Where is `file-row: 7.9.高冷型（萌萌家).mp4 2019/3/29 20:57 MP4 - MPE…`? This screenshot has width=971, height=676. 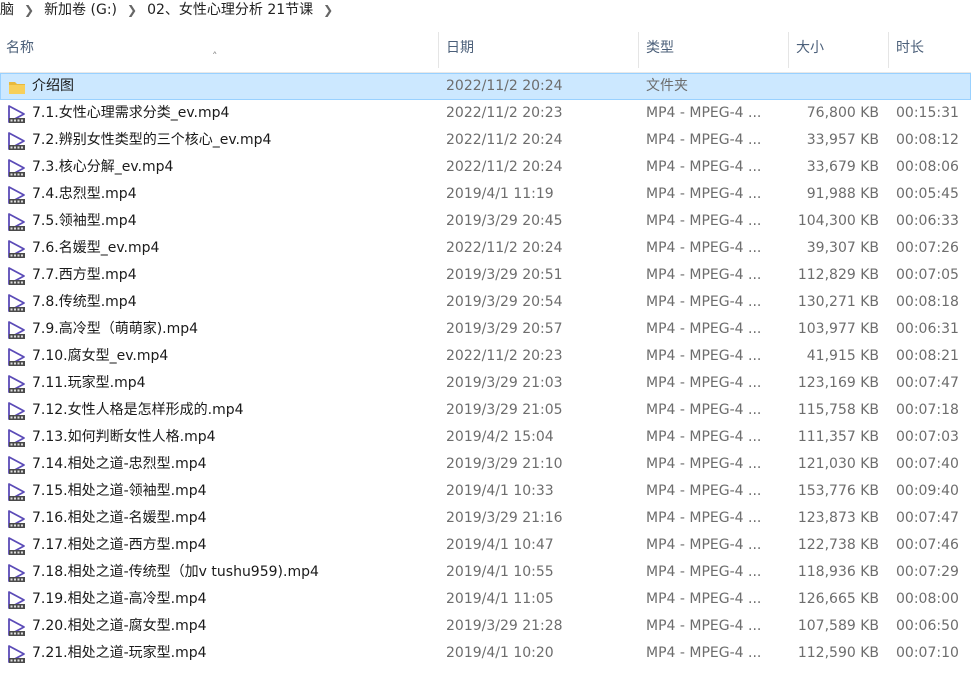 file-row: 7.9.高冷型（萌萌家).mp4 2019/3/29 20:57 MP4 - MPE… is located at coordinates (485, 329).